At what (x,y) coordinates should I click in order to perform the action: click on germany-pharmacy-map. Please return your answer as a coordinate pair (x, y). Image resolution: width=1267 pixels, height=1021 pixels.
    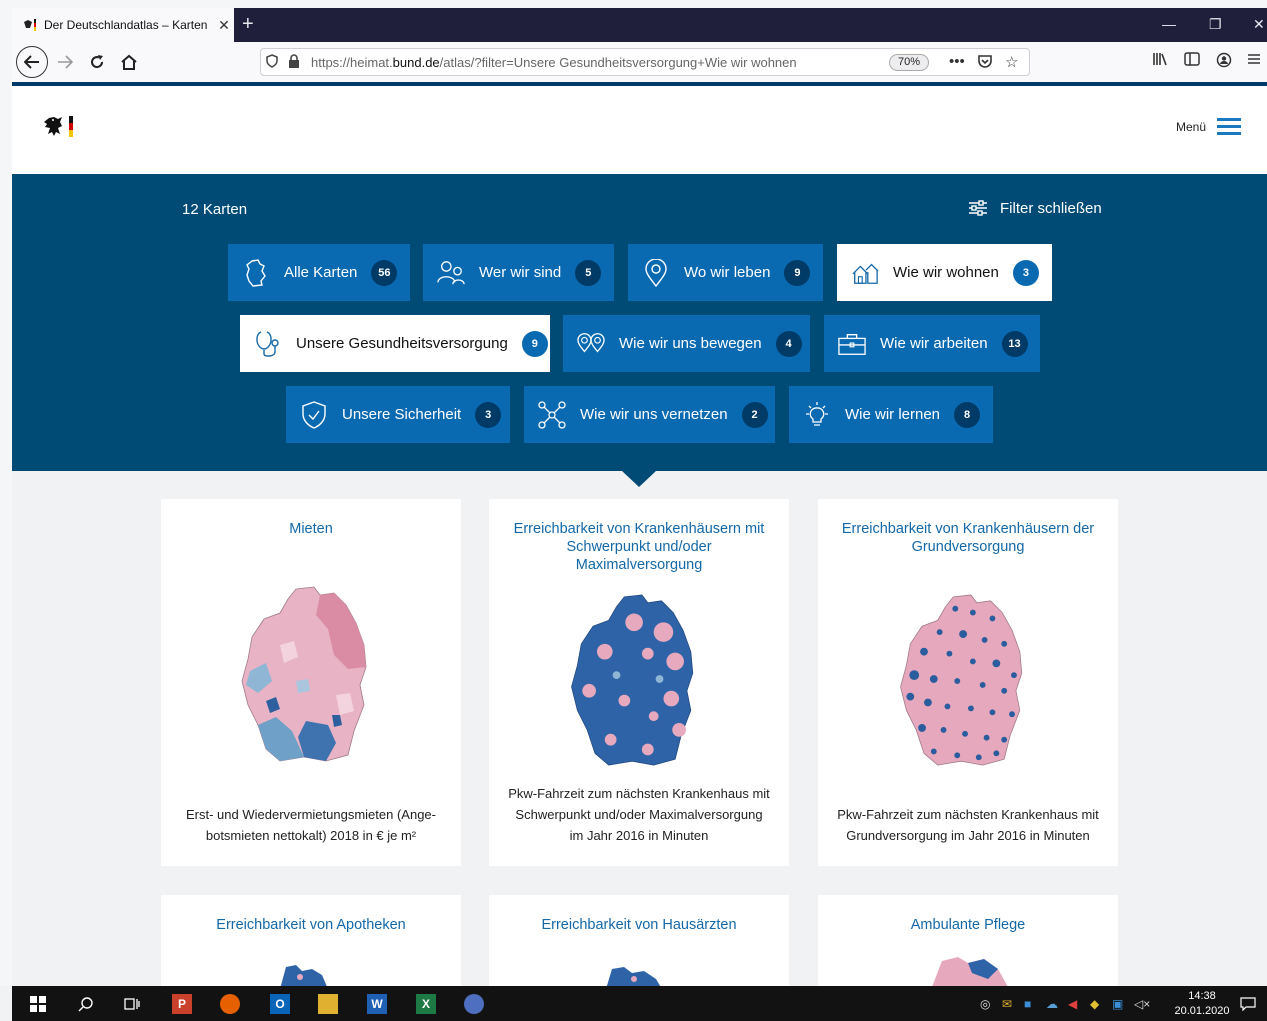
    Looking at the image, I should click on (303, 975).